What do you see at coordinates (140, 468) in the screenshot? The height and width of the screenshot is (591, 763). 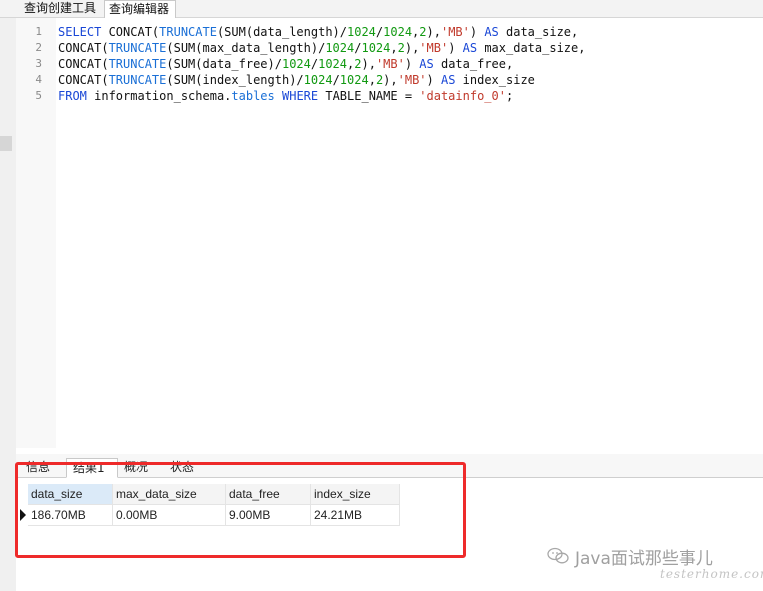 I see `tab-profile: 概况` at bounding box center [140, 468].